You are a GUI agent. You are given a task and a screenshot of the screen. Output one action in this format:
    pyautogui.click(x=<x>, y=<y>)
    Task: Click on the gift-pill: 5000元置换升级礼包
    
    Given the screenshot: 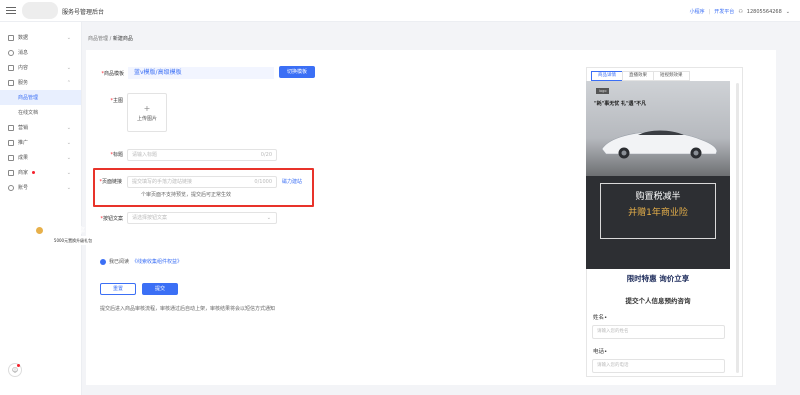 What is the action you would take?
    pyautogui.click(x=73, y=240)
    